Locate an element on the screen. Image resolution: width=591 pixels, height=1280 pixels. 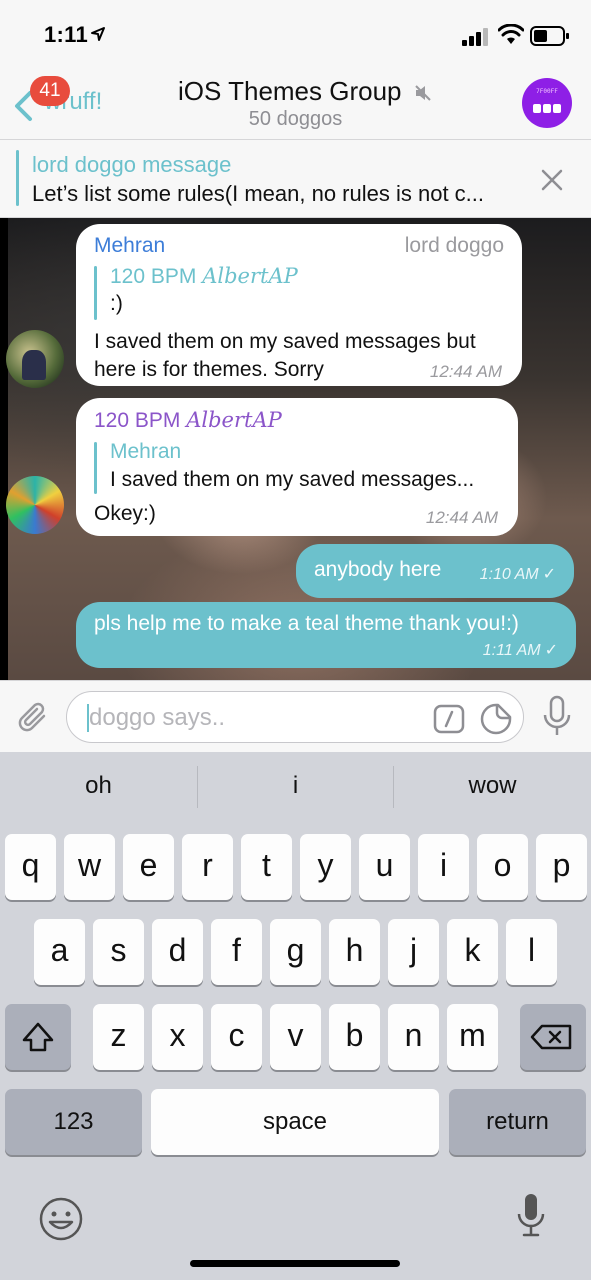
chat-subtitle: 50 doggos is located at coordinates (295, 119).